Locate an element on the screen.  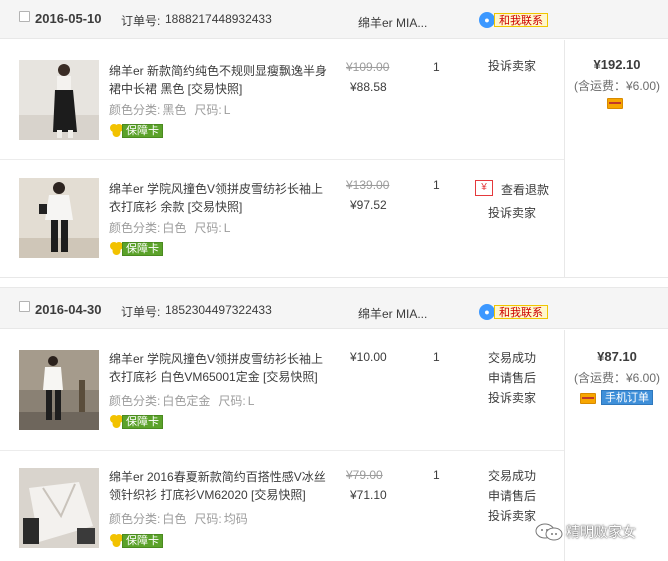
view-refund-label: 查看退款 is located at coordinates (525, 190).